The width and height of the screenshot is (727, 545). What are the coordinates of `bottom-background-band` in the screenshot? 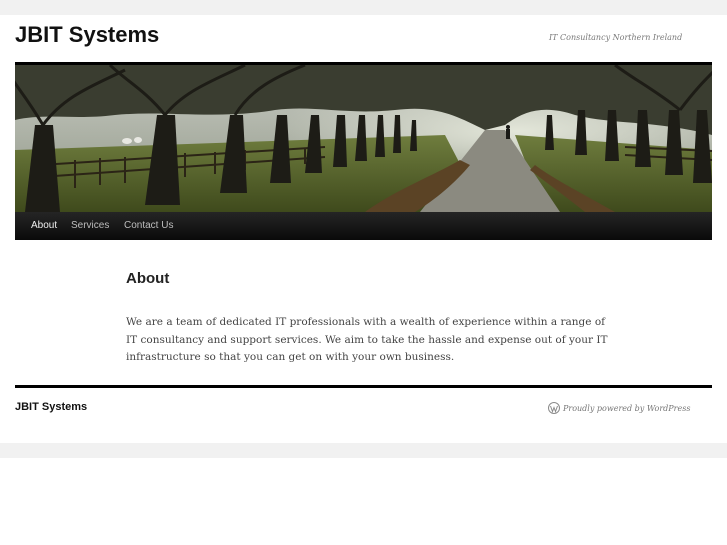 It's located at (363, 450).